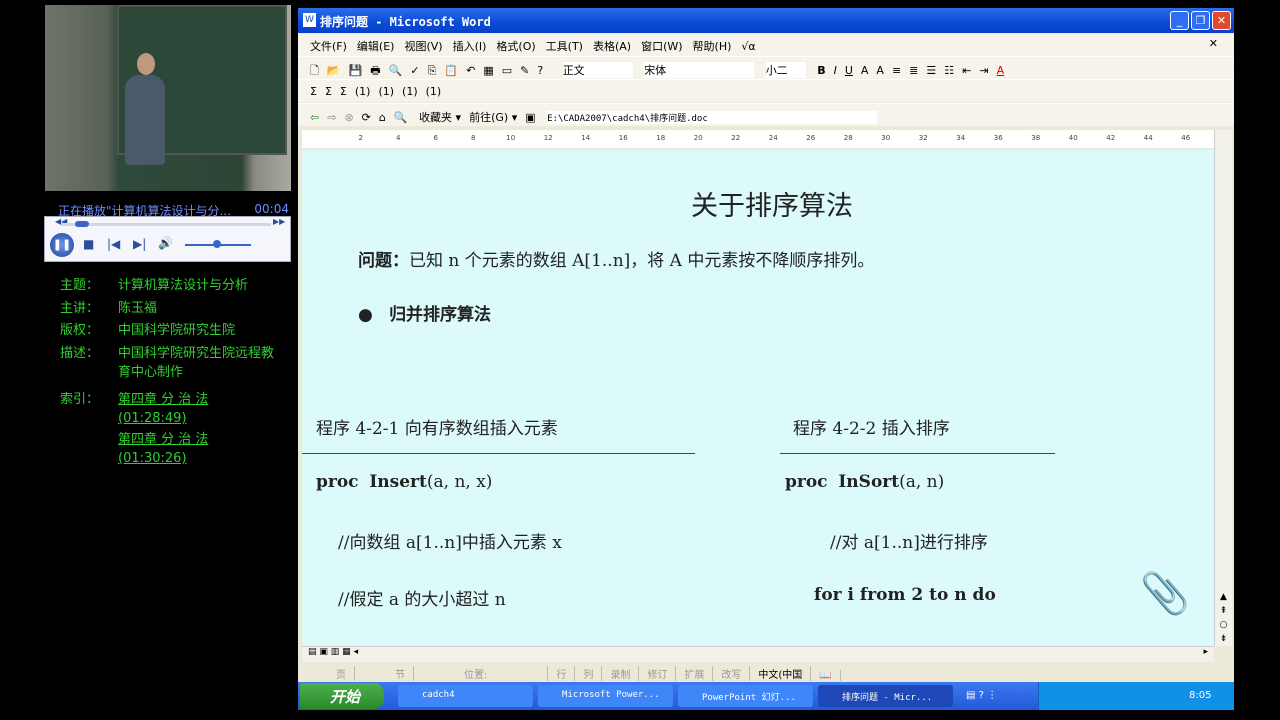  What do you see at coordinates (432, 71) in the screenshot?
I see `copy-icon: ⎘` at bounding box center [432, 71].